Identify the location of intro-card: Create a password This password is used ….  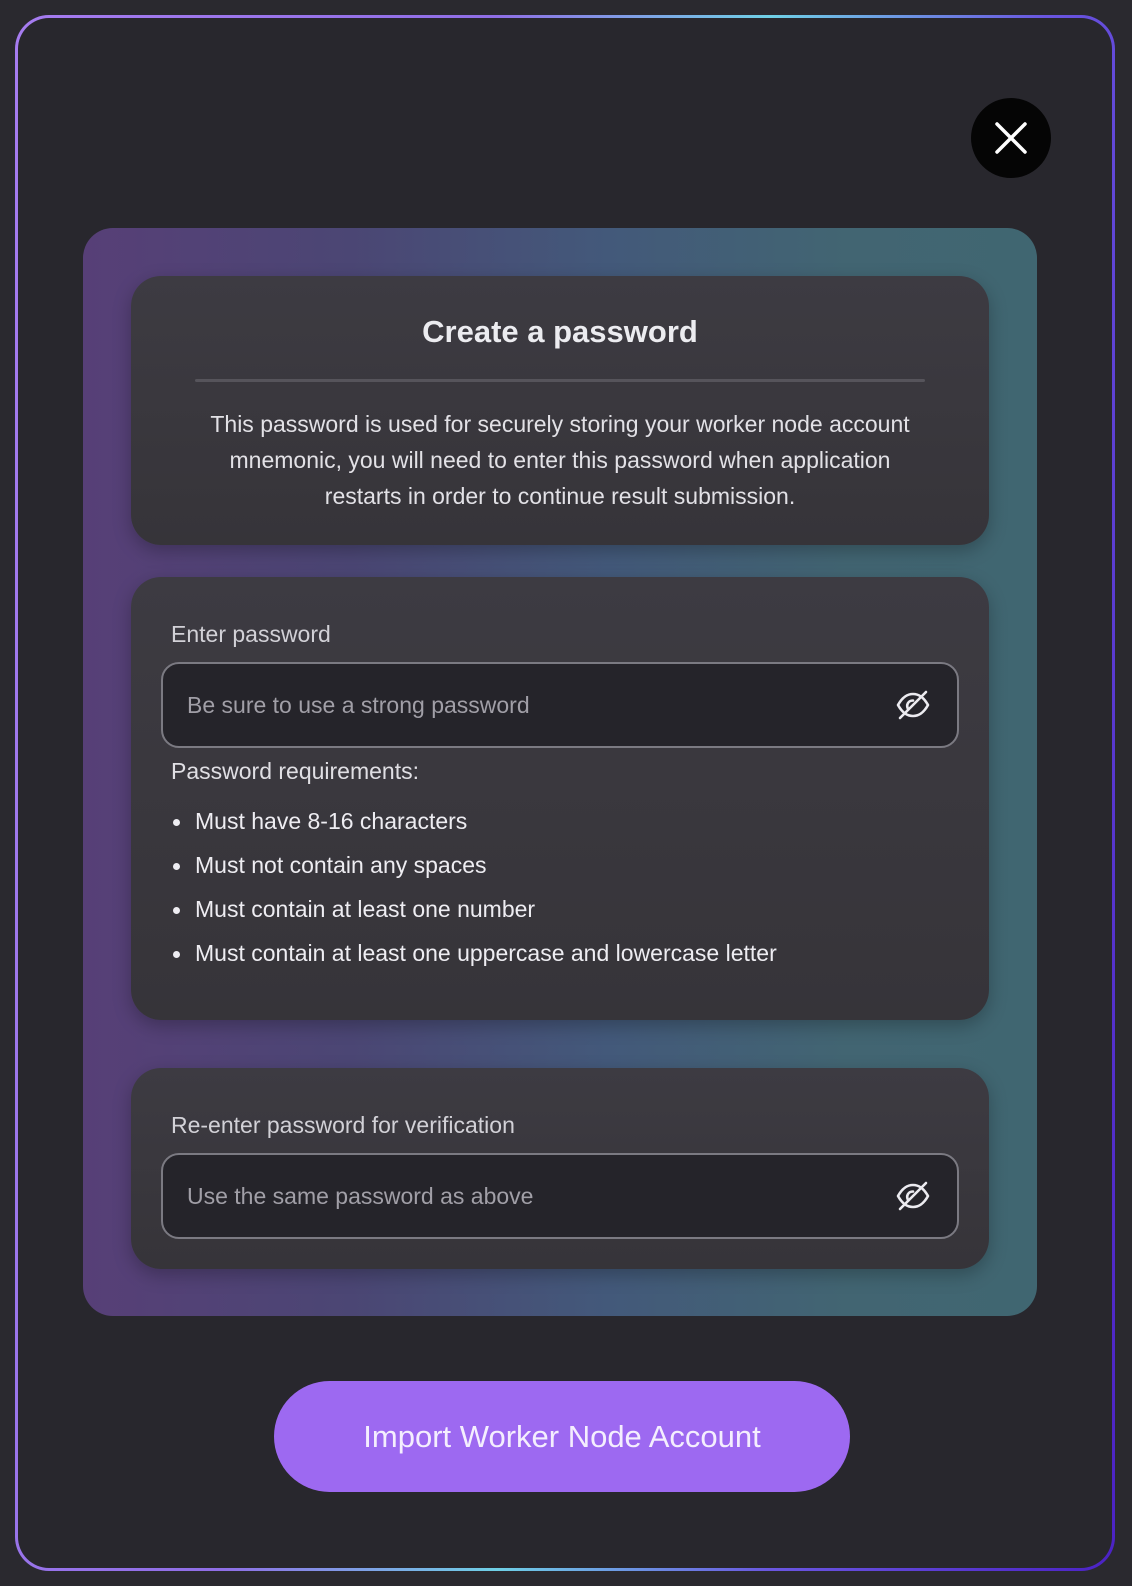
(560, 410).